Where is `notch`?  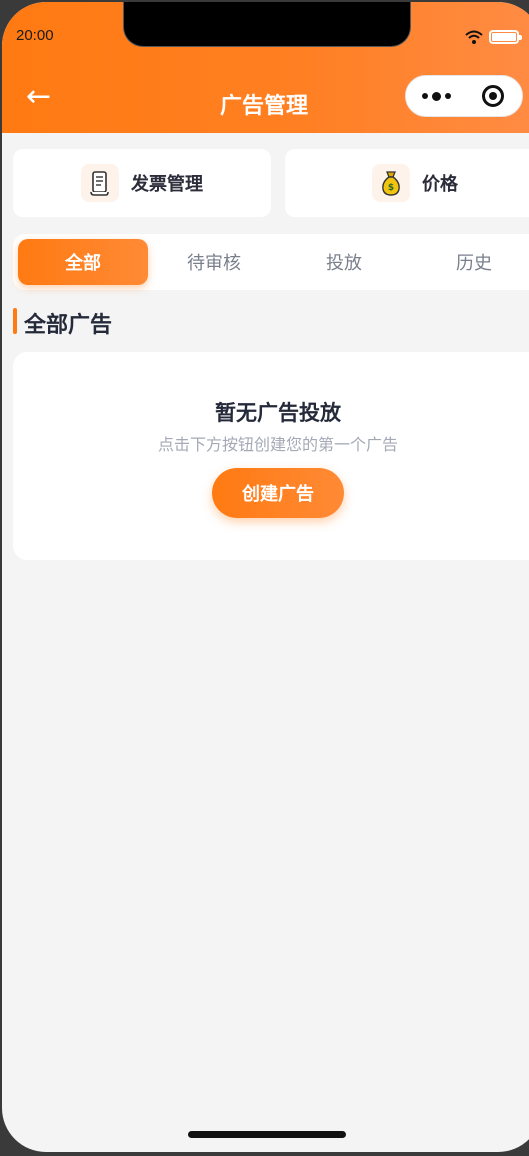
notch is located at coordinates (267, 24).